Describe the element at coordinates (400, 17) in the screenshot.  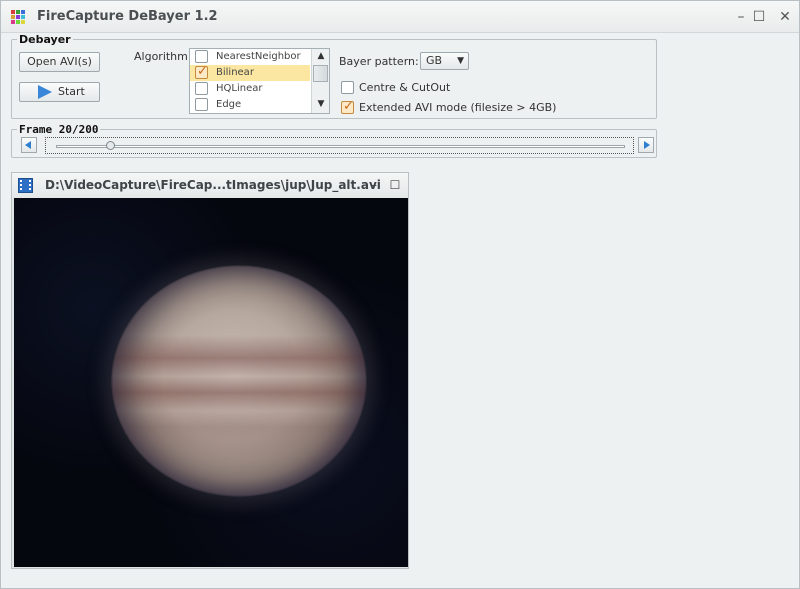
I see `title-bar: FireCapture DeBayer 1.2 – ☐ ✕` at that location.